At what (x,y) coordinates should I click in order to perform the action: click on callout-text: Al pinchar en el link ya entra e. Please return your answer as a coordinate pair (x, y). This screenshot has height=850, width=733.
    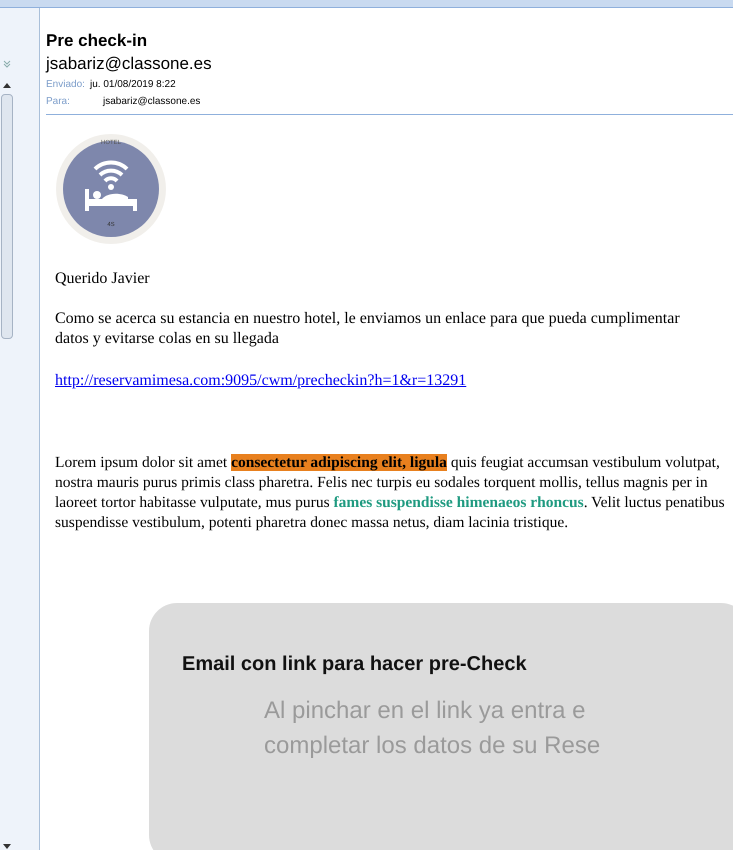
    Looking at the image, I should click on (425, 711).